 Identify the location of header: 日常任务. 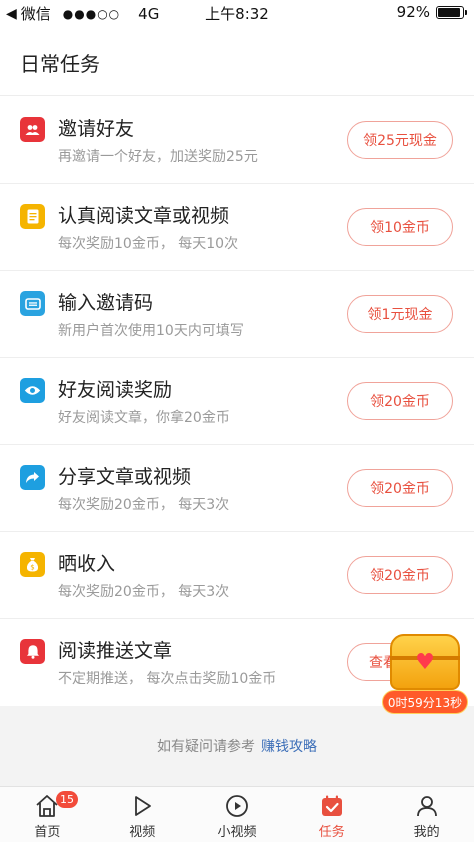
(237, 61).